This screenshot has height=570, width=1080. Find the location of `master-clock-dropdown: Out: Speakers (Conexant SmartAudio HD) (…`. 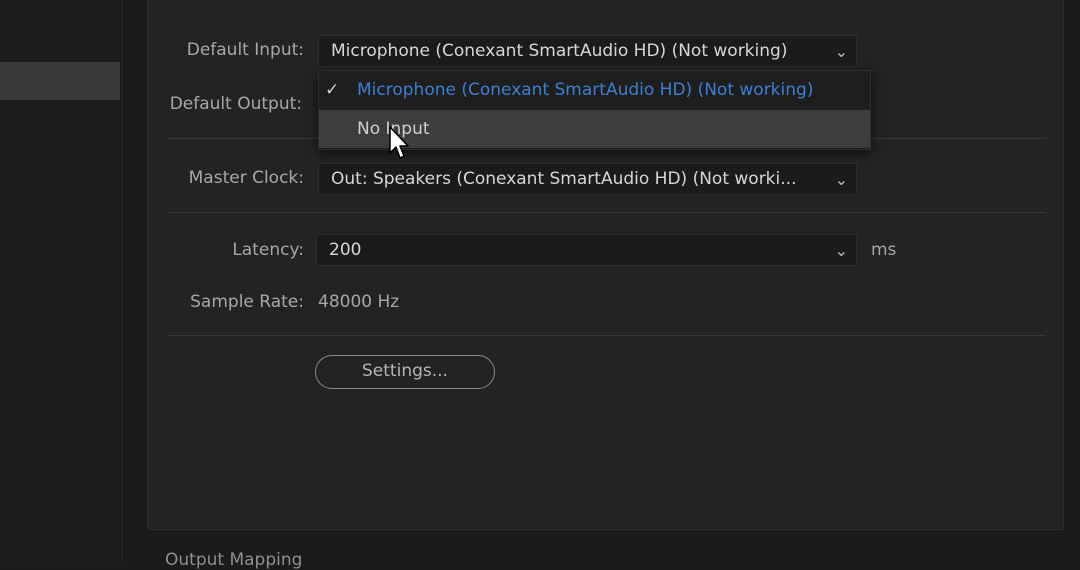

master-clock-dropdown: Out: Speakers (Conexant SmartAudio HD) (… is located at coordinates (587, 179).